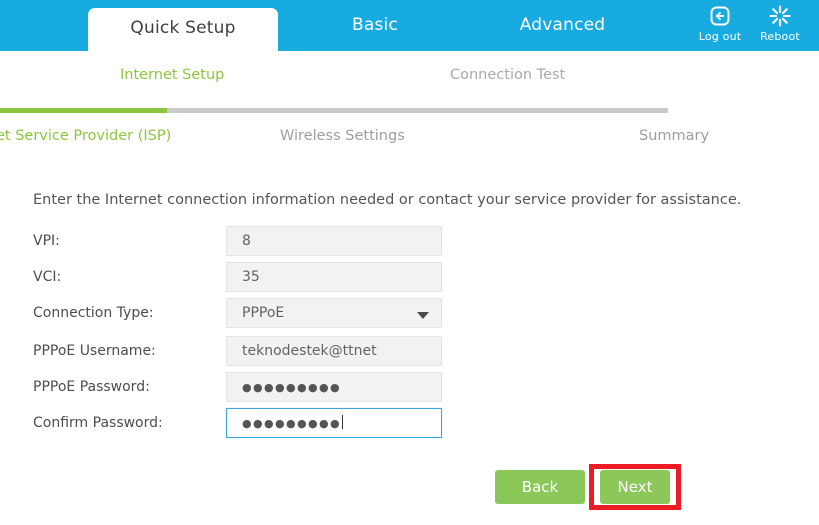 The image size is (819, 525). What do you see at coordinates (46, 241) in the screenshot?
I see `label-vpi: VPI:` at bounding box center [46, 241].